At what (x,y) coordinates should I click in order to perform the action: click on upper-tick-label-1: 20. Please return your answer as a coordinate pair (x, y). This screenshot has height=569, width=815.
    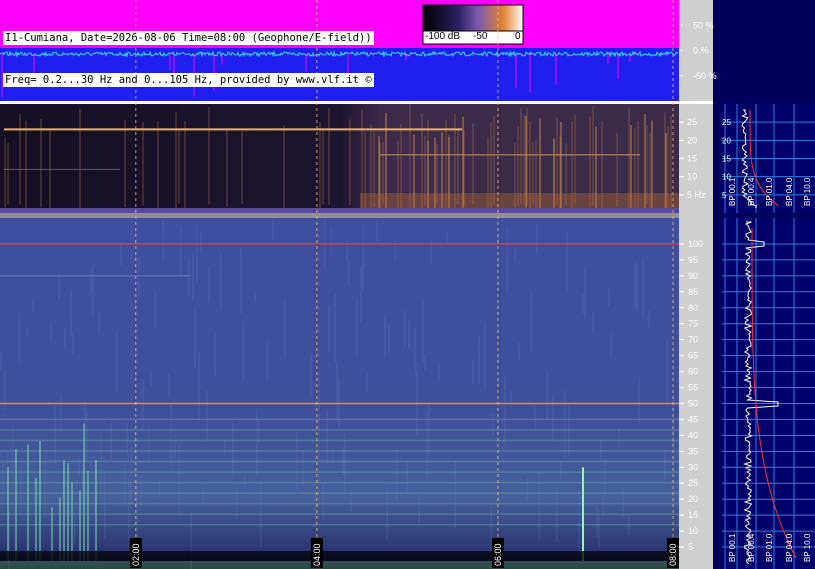
    Looking at the image, I should click on (692, 140).